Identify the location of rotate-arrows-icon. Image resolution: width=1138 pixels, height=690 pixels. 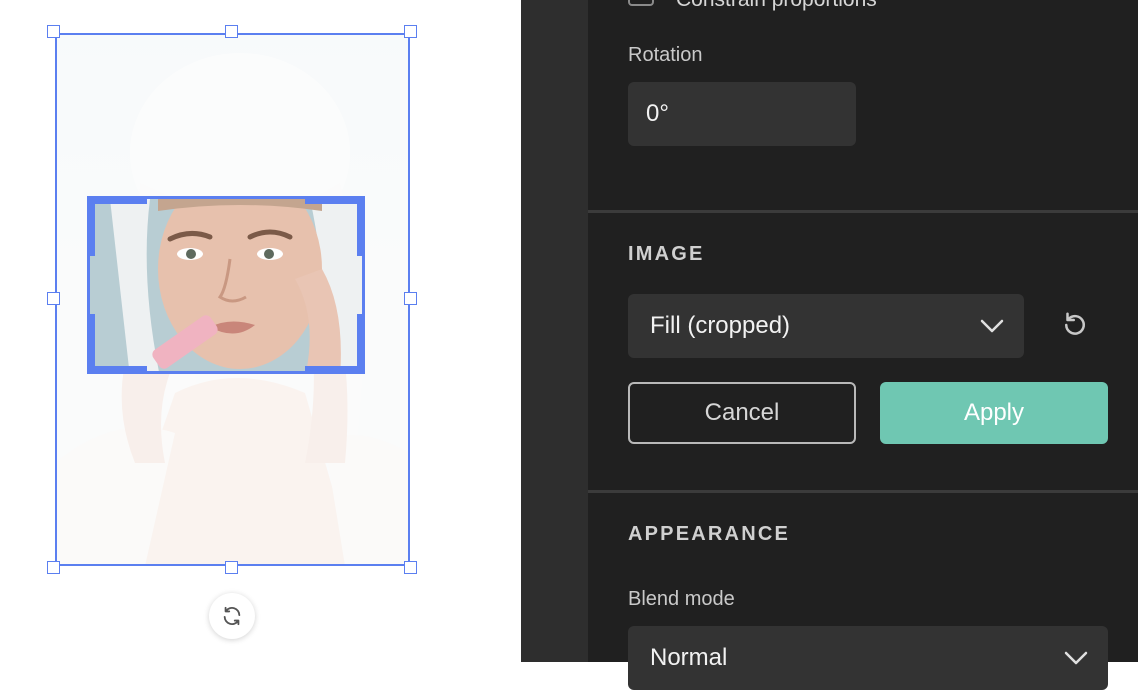
(232, 616).